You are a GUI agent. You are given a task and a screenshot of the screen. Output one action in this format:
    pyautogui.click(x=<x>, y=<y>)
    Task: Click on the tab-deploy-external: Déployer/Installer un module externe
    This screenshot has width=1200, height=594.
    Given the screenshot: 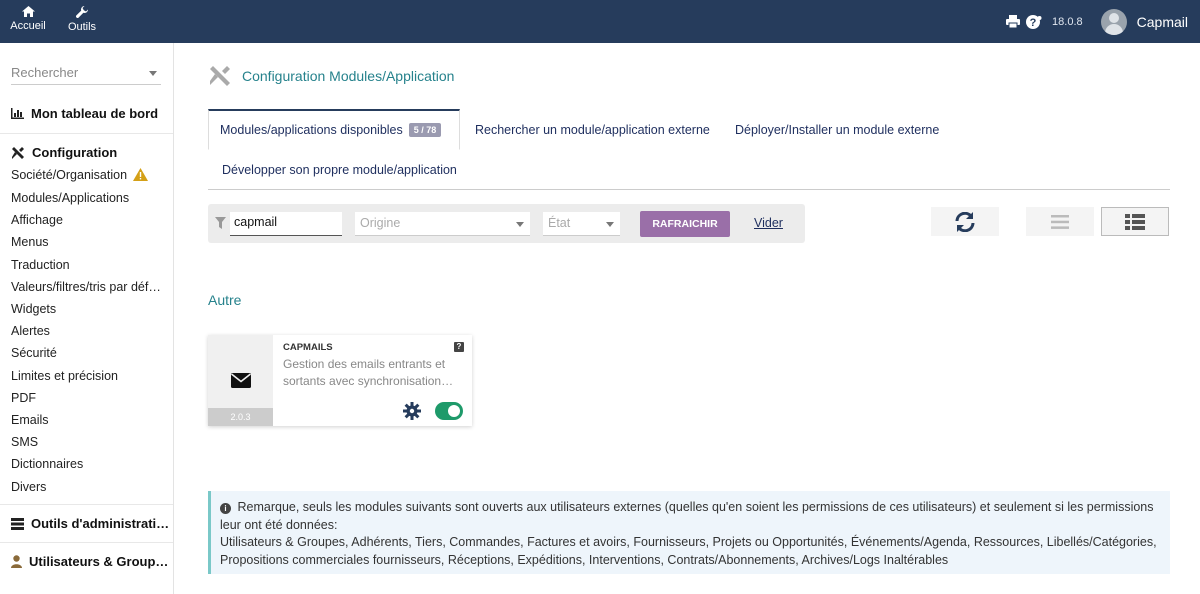 What is the action you would take?
    pyautogui.click(x=837, y=130)
    